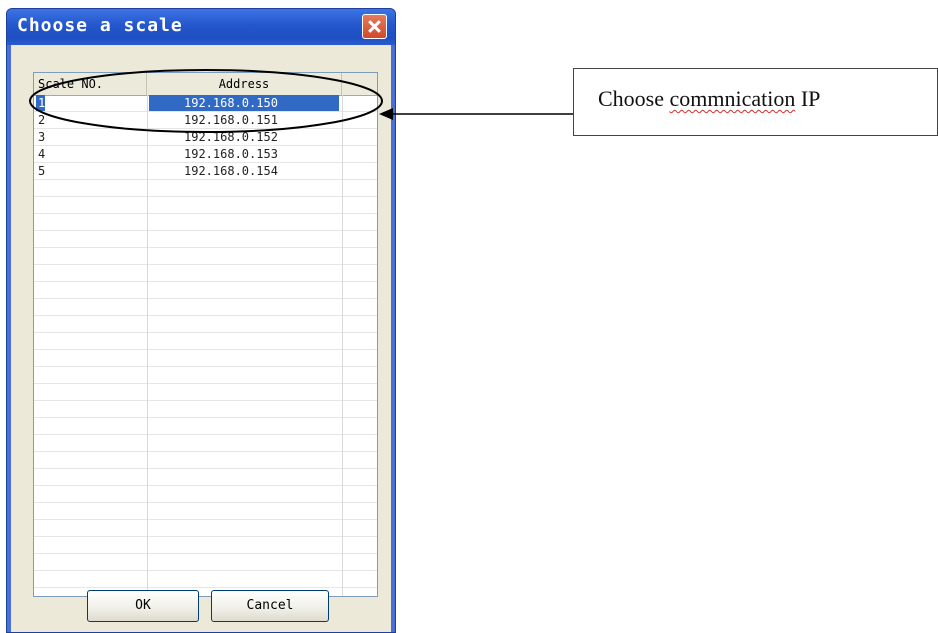  I want to click on callout-box: Choose commnication IP, so click(755, 102).